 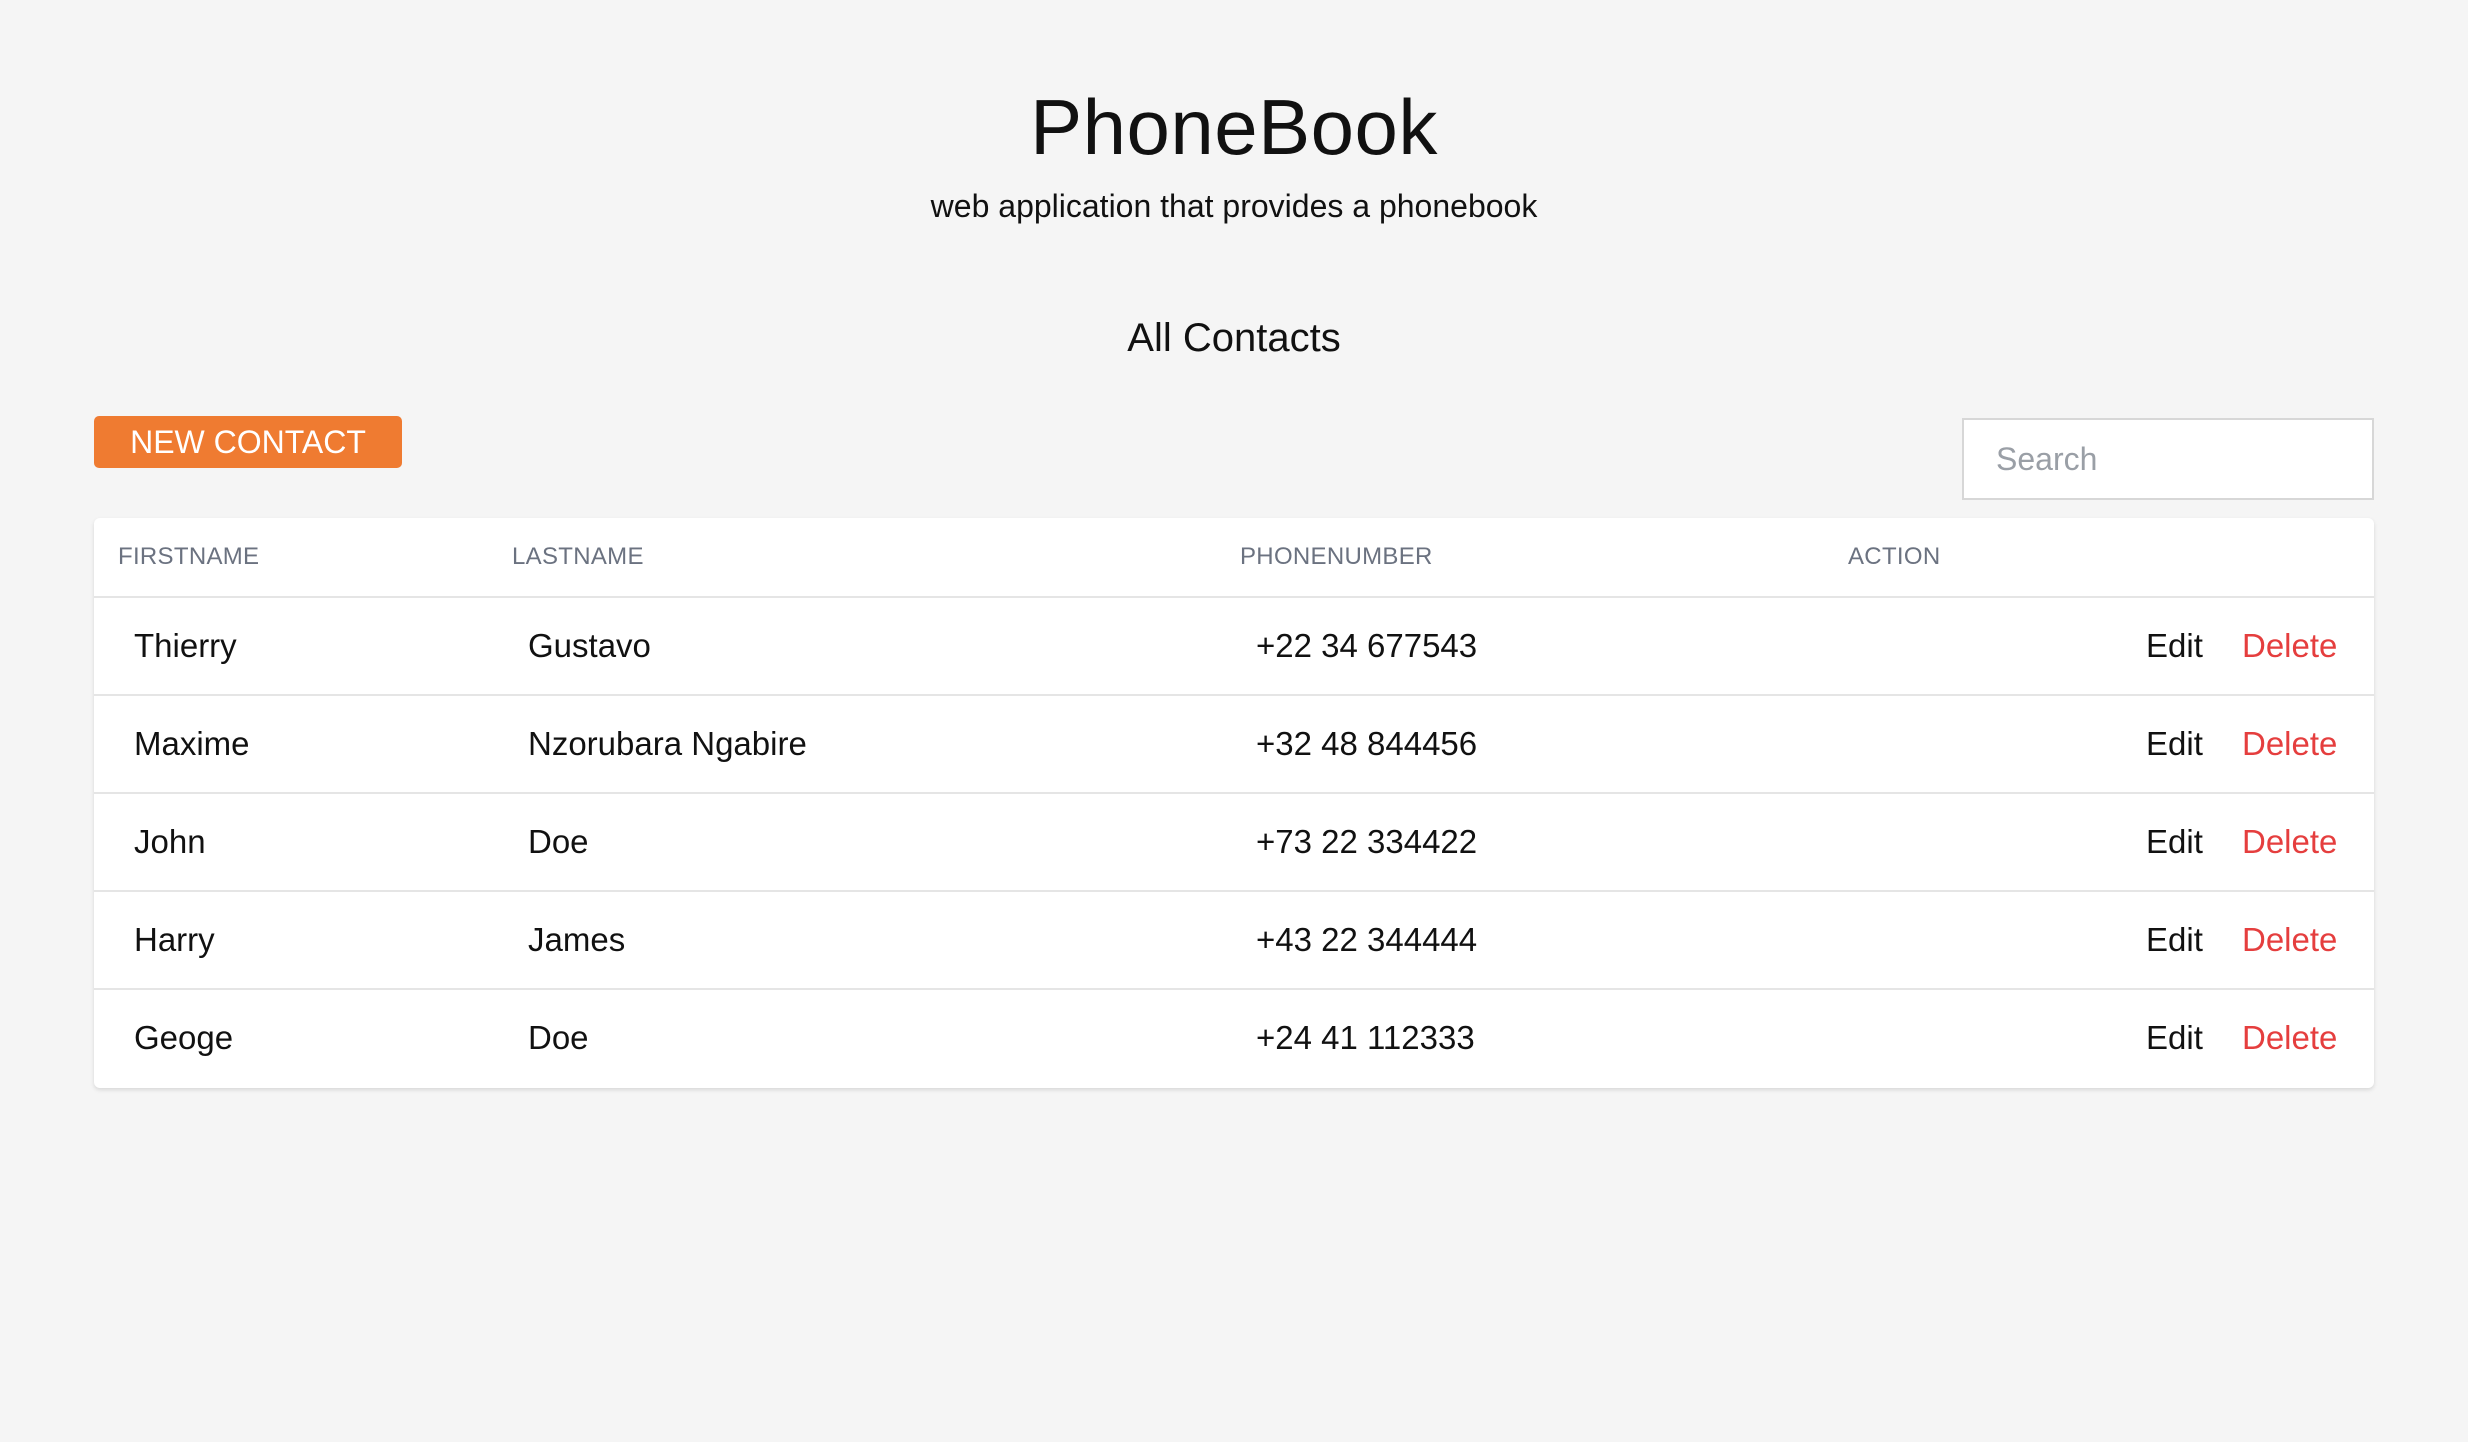 What do you see at coordinates (174, 939) in the screenshot?
I see `cell-firstname: Harry` at bounding box center [174, 939].